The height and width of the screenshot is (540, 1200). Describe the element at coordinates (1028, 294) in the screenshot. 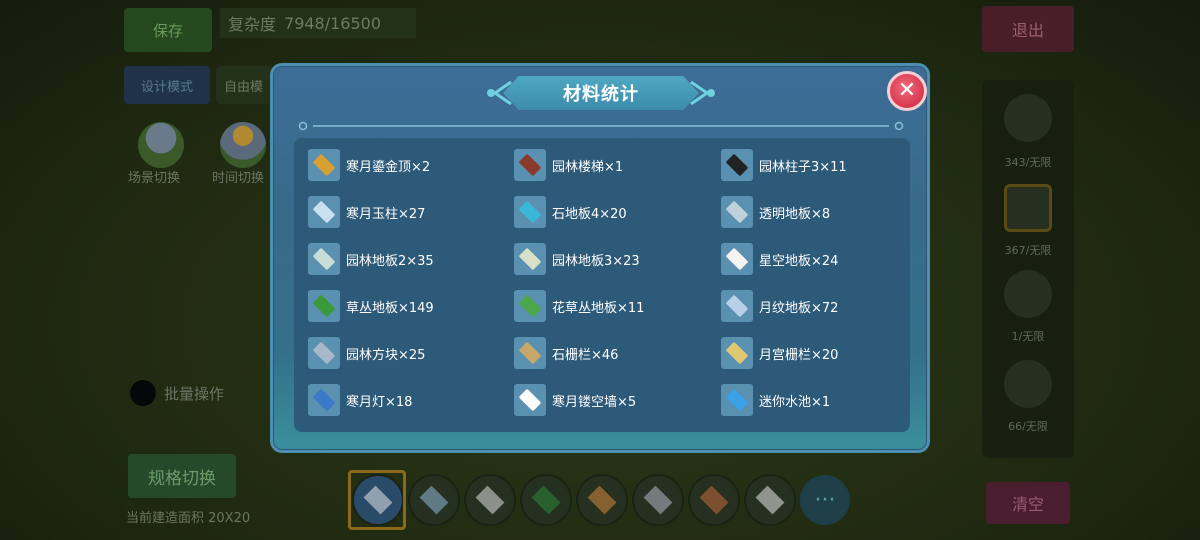

I see `pillar-block-icon` at that location.